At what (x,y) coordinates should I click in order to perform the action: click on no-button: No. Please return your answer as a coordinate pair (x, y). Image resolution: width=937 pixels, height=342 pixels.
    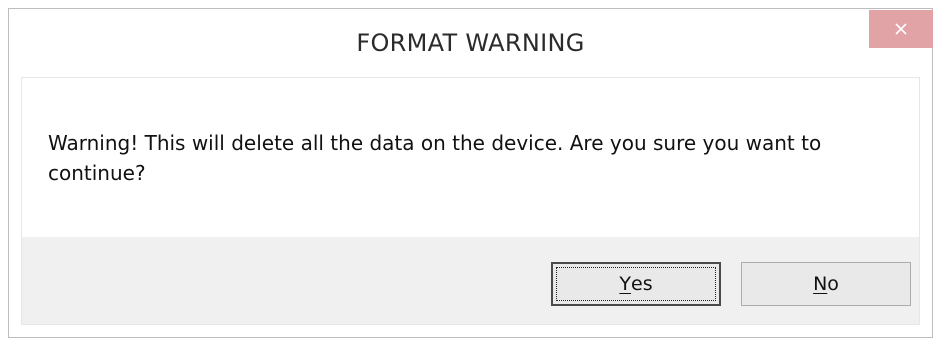
    Looking at the image, I should click on (826, 284).